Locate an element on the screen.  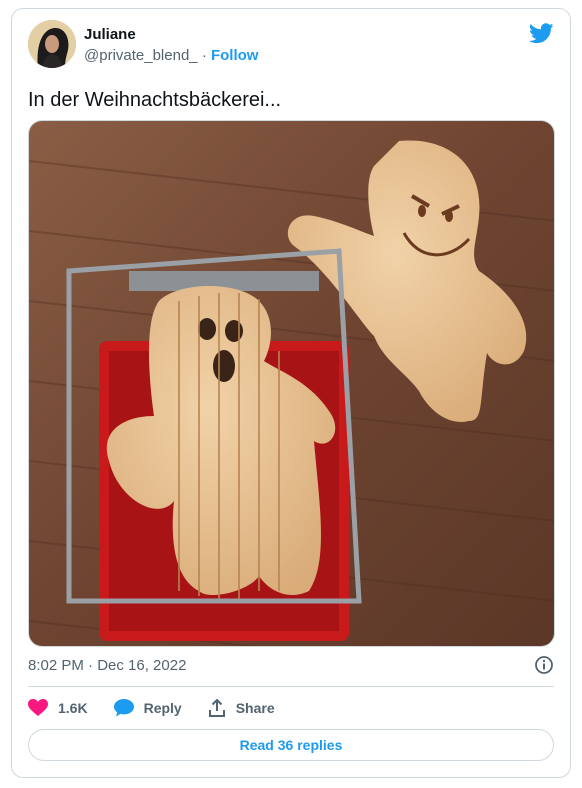
share-button: Share is located at coordinates (241, 708).